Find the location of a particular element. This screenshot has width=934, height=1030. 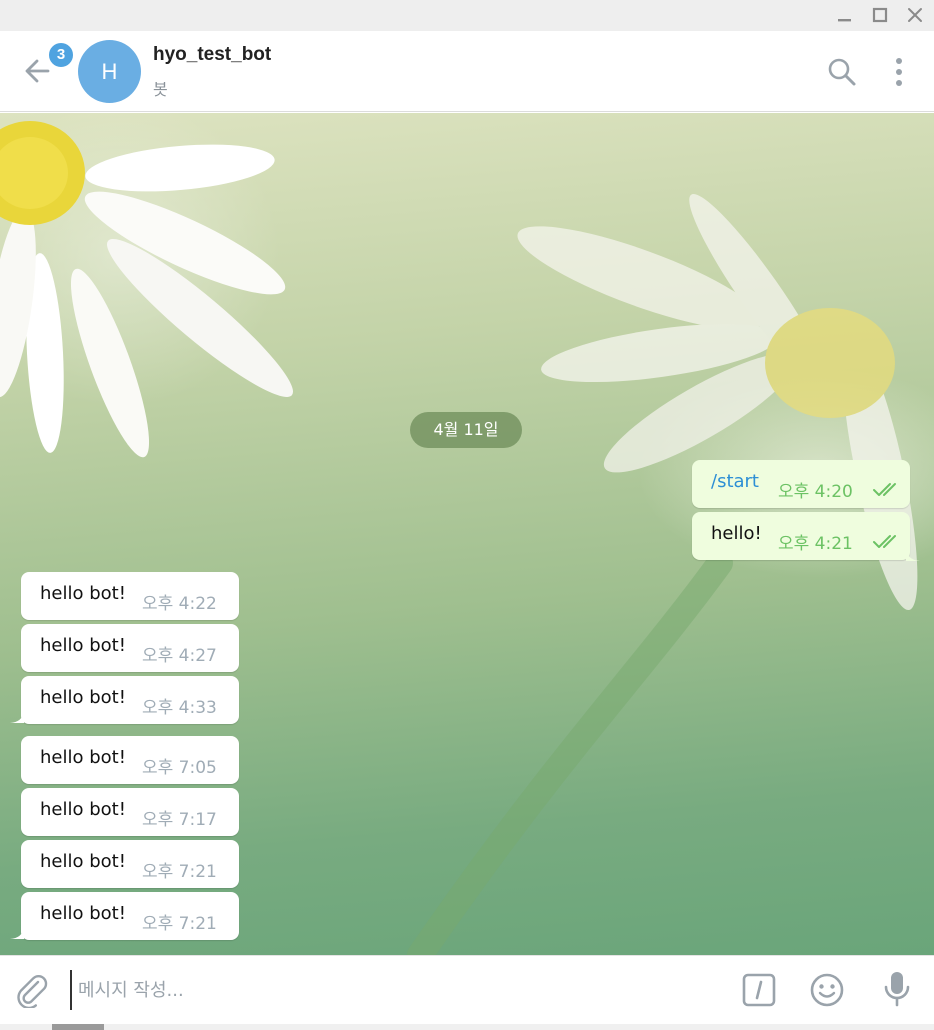

paperclip-icon is located at coordinates (32, 990).